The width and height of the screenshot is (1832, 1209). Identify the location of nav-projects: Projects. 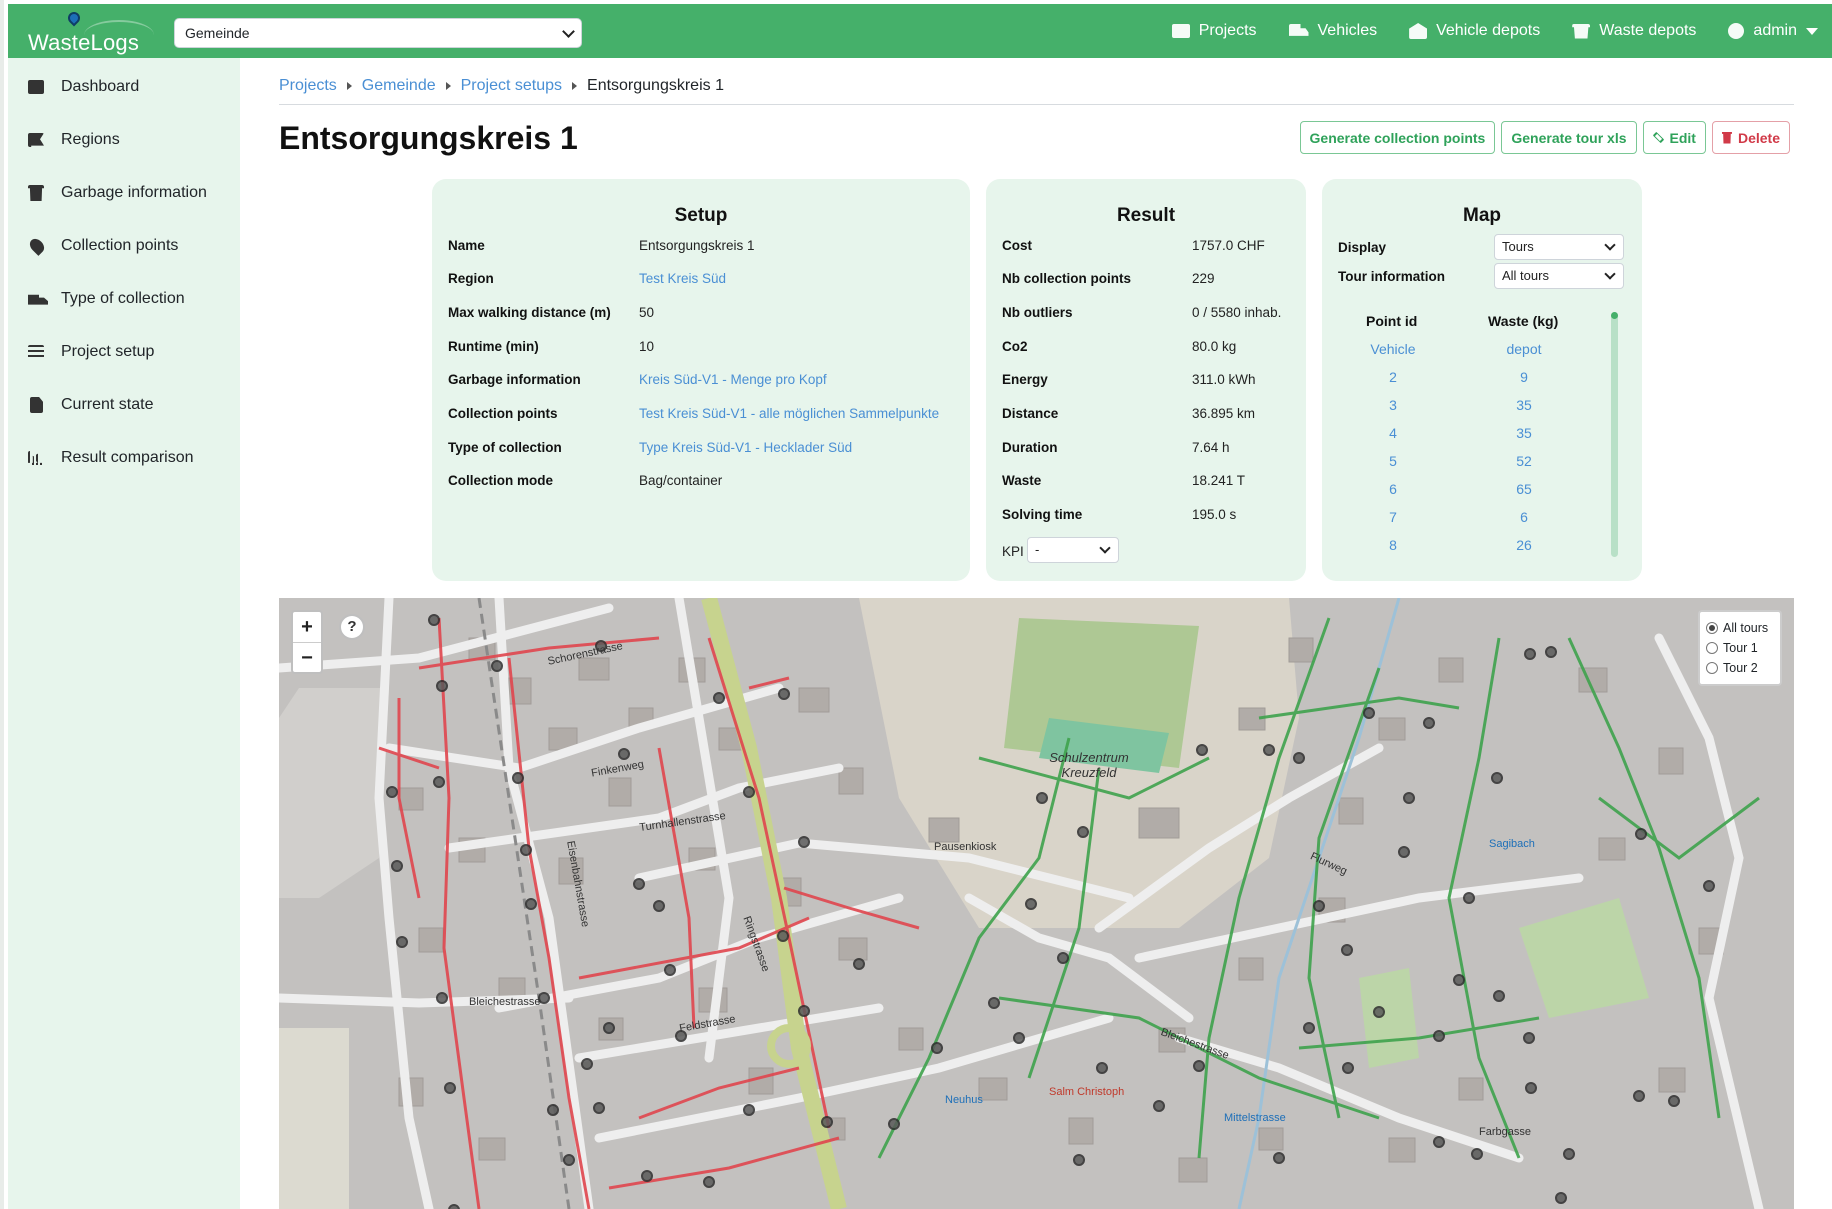
(1214, 31).